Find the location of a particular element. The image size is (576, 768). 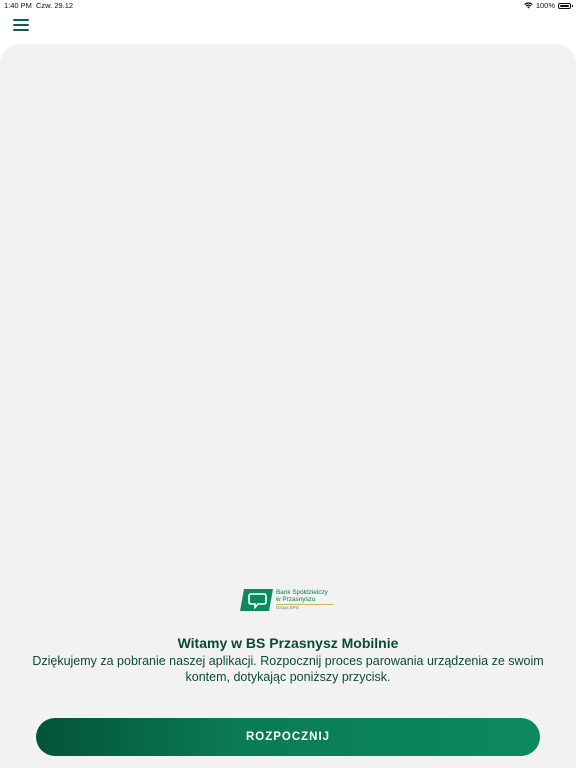

welcome-title: Witamy w BS Przasnysz Mobilnie is located at coordinates (288, 643).